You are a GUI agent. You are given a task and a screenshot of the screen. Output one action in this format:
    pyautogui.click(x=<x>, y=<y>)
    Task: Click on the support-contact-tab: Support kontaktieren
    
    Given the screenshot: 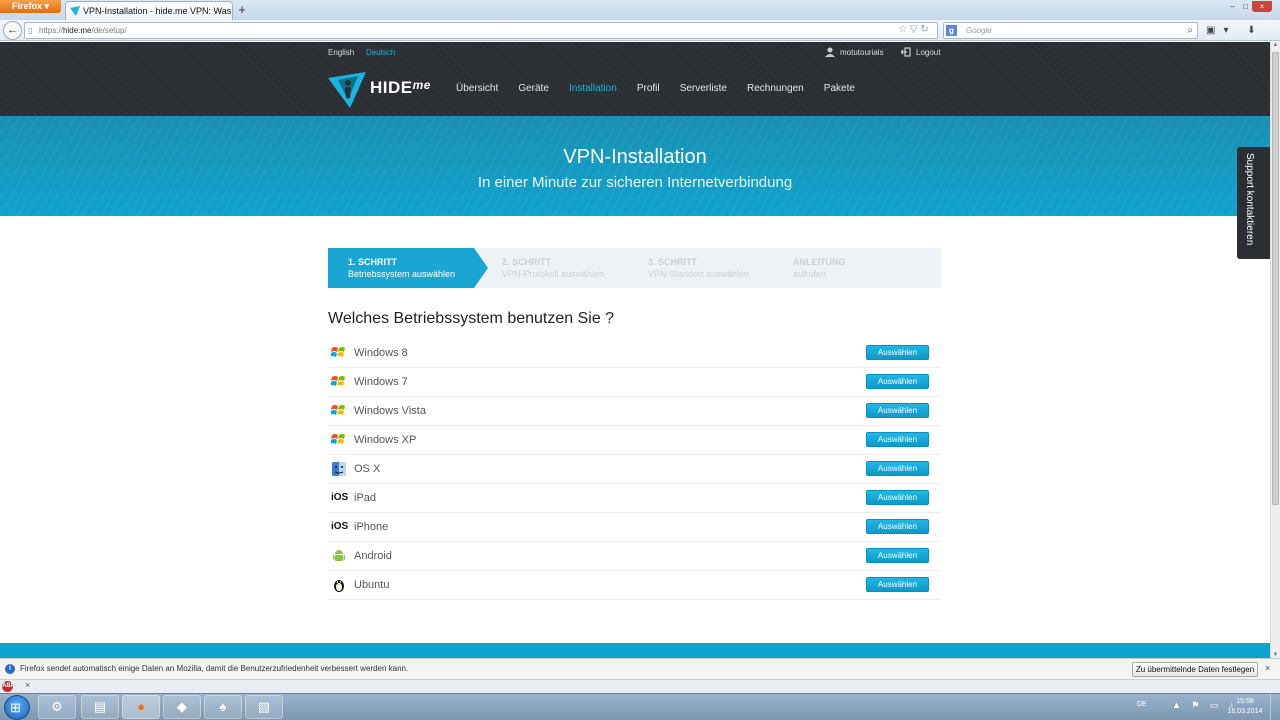 What is the action you would take?
    pyautogui.click(x=1253, y=203)
    